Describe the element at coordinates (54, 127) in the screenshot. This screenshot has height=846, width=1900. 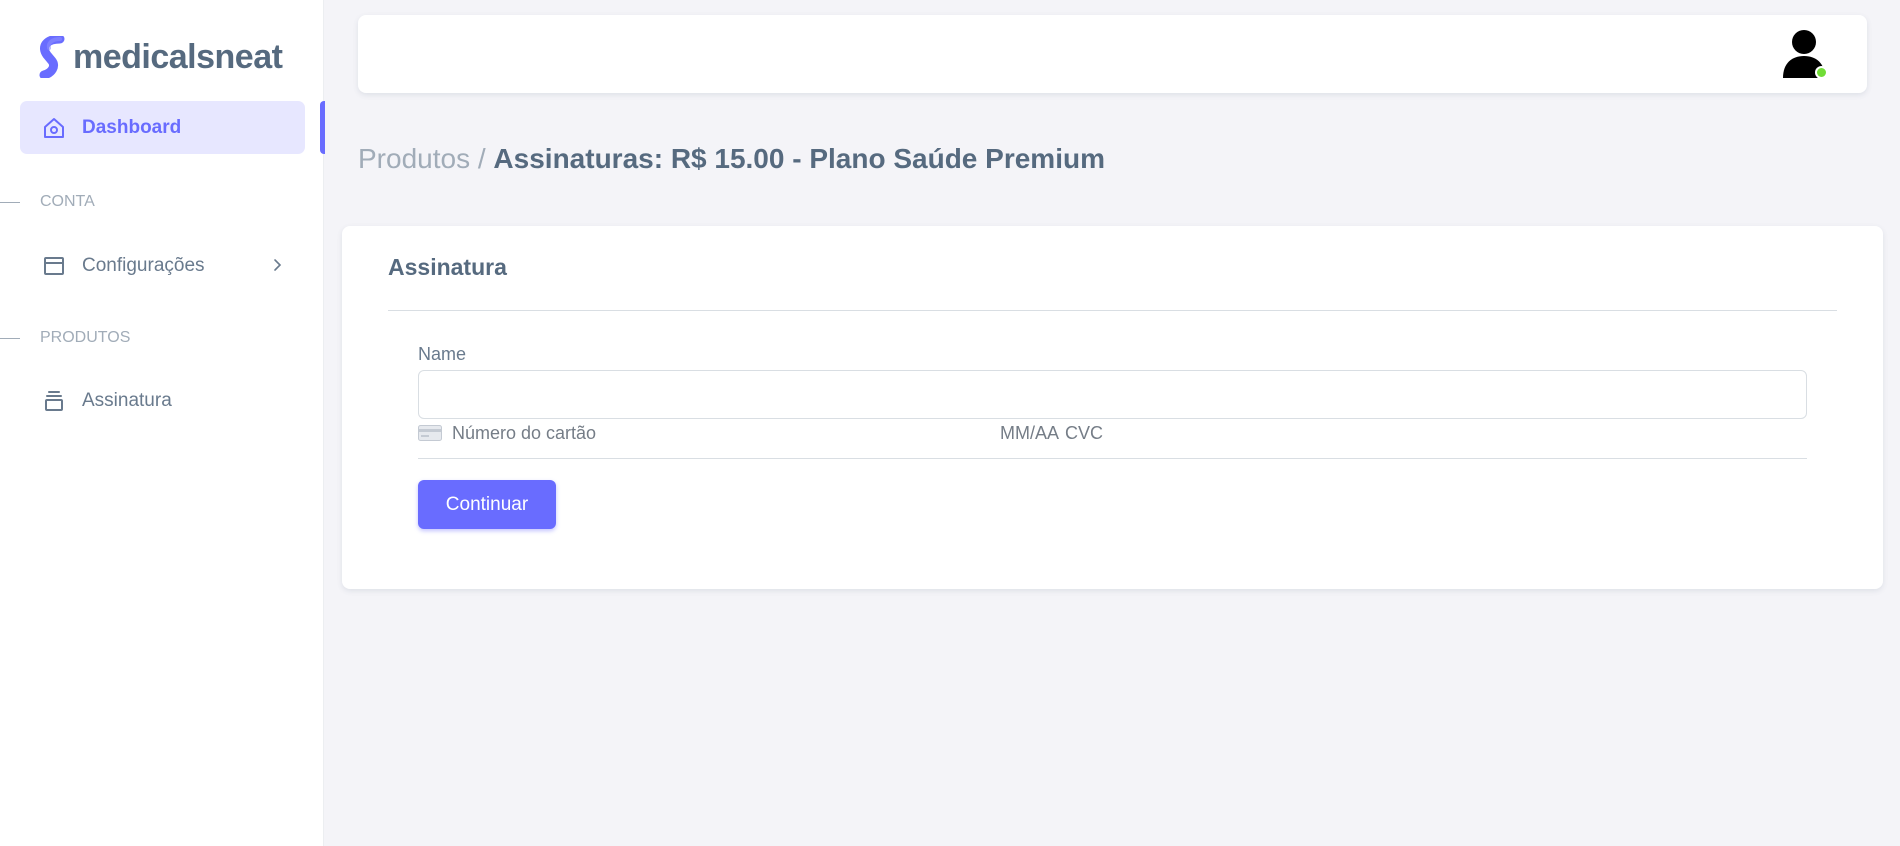
I see `home-icon` at that location.